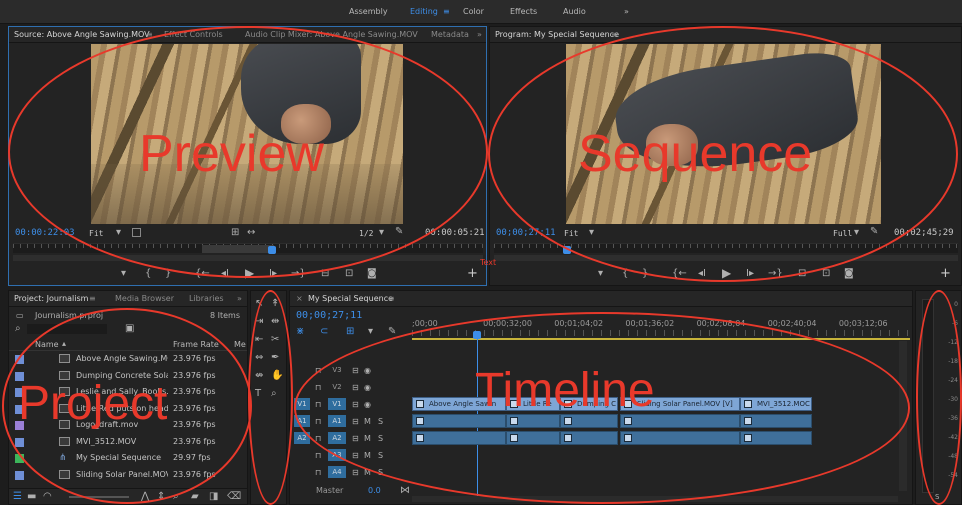 Image resolution: width=962 pixels, height=505 pixels. I want to click on search-icon: ⌕, so click(18, 329).